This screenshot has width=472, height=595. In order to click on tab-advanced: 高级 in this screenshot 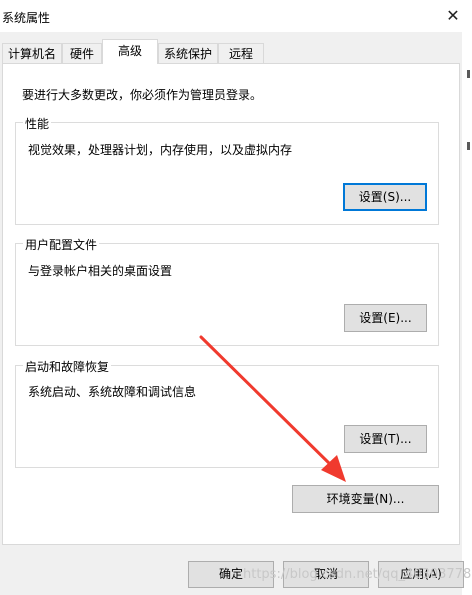, I will do `click(130, 51)`.